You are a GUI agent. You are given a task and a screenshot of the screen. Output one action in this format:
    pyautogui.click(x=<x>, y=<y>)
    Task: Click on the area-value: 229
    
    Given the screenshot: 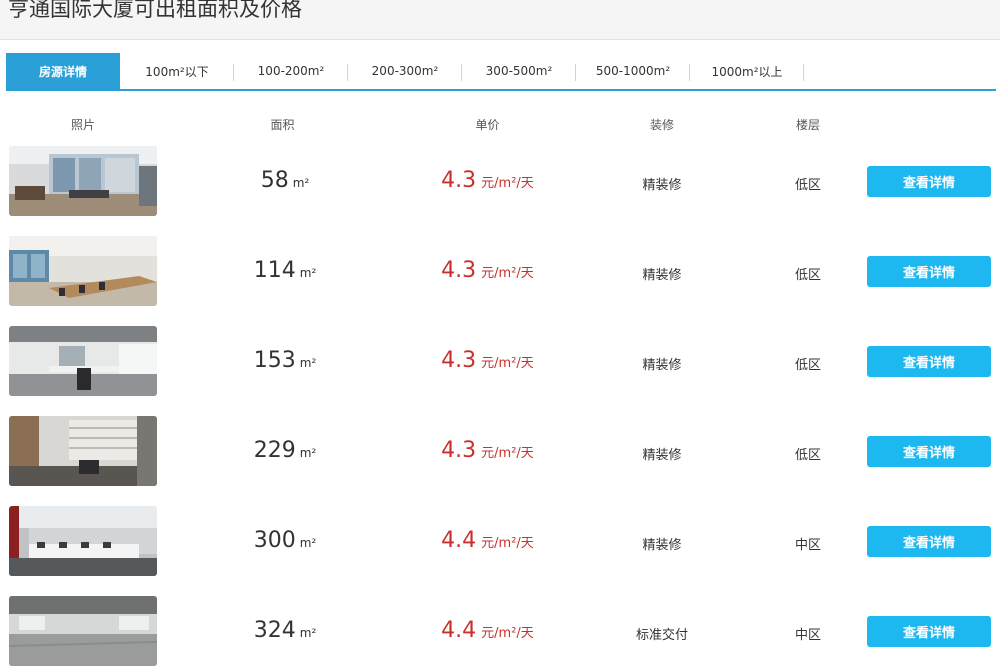 What is the action you would take?
    pyautogui.click(x=274, y=450)
    